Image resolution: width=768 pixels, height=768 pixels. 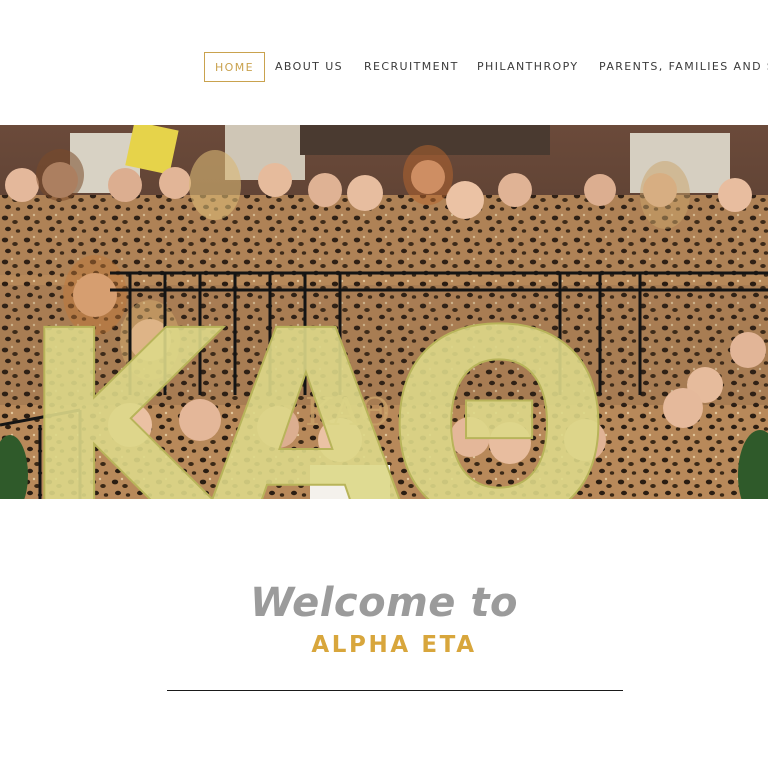 What do you see at coordinates (394, 645) in the screenshot?
I see `chapter-name: ALPHA ETA` at bounding box center [394, 645].